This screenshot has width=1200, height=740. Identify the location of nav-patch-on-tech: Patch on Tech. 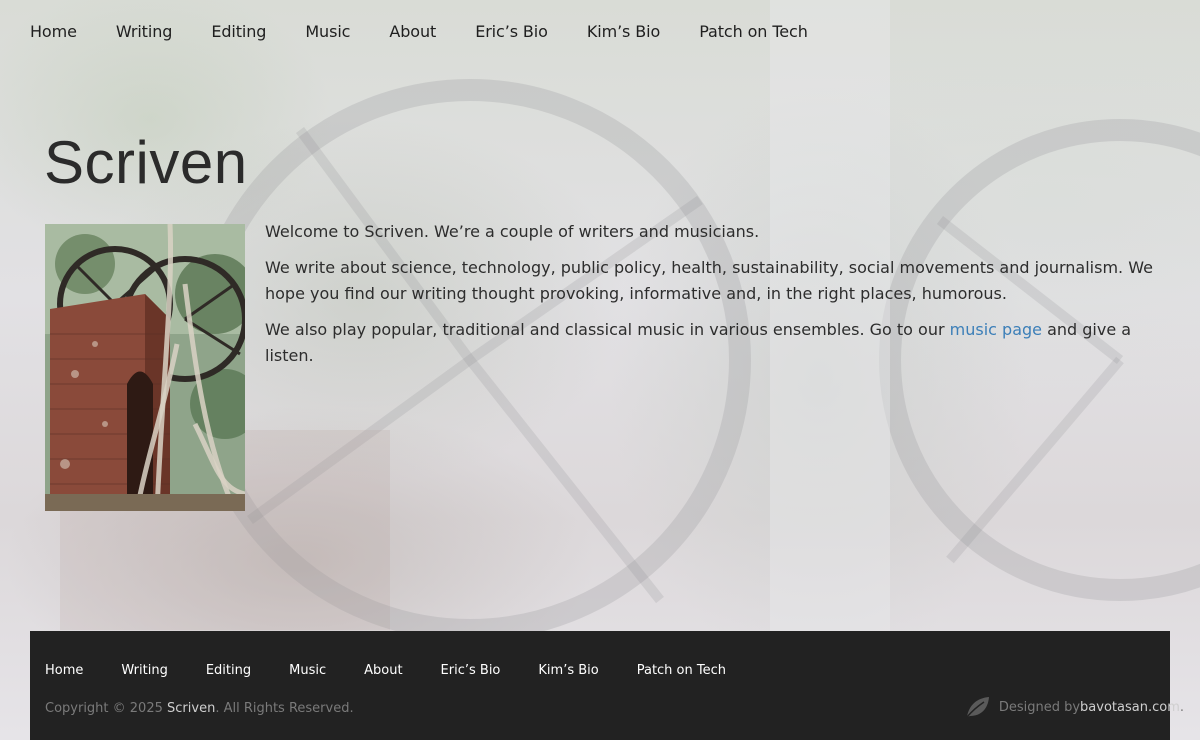
(753, 31).